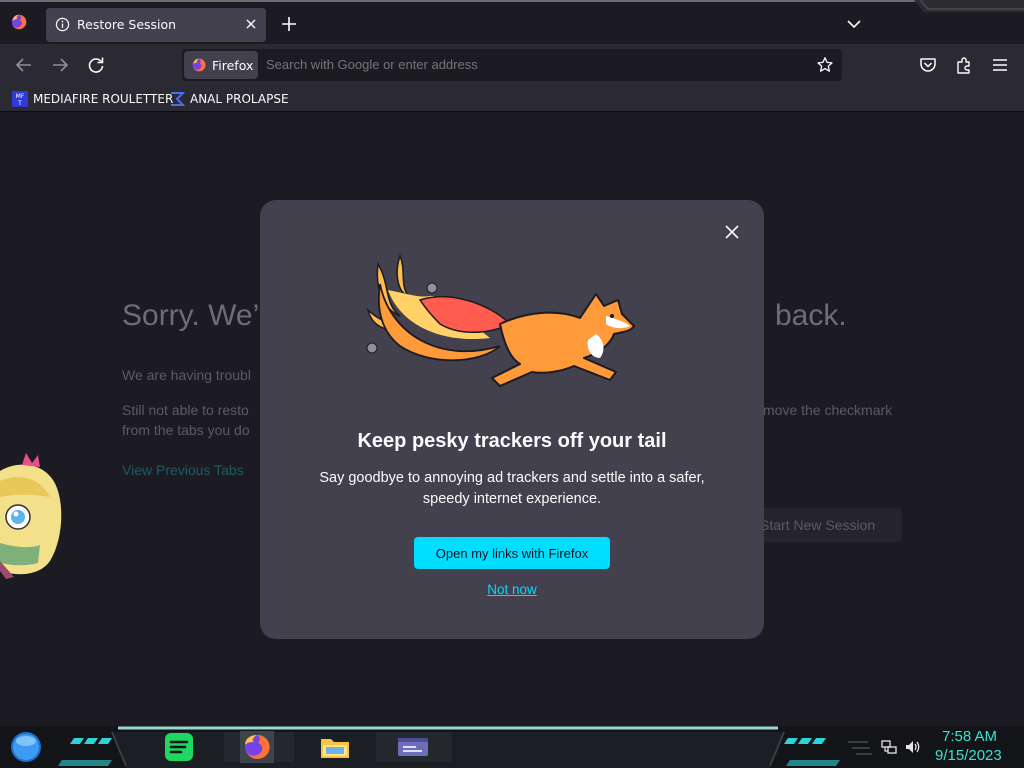  I want to click on tab-strip: Restore Session, so click(512, 22).